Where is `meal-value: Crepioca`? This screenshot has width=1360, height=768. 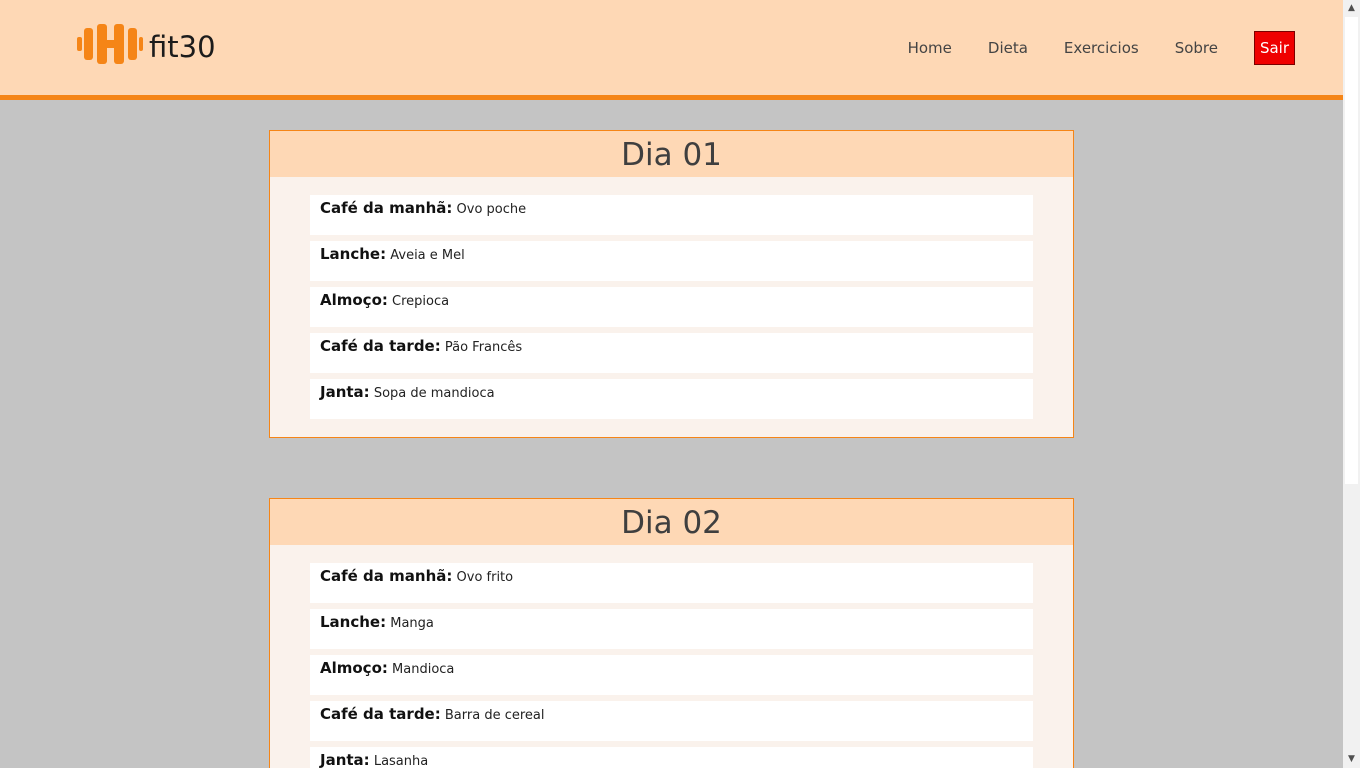 meal-value: Crepioca is located at coordinates (421, 301).